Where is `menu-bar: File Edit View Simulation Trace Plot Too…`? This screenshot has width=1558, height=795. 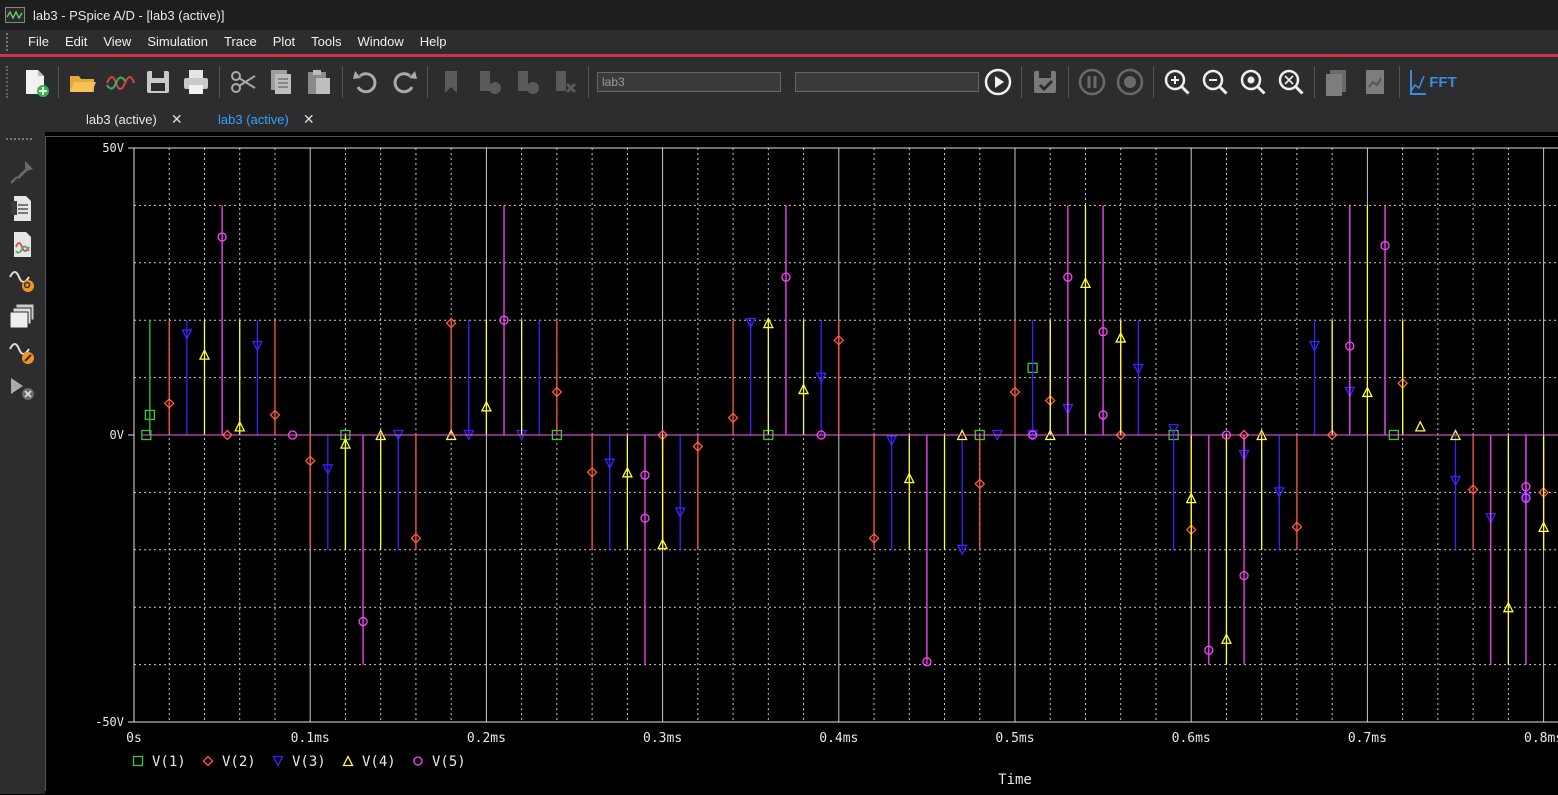
menu-bar: File Edit View Simulation Trace Plot Too… is located at coordinates (779, 43).